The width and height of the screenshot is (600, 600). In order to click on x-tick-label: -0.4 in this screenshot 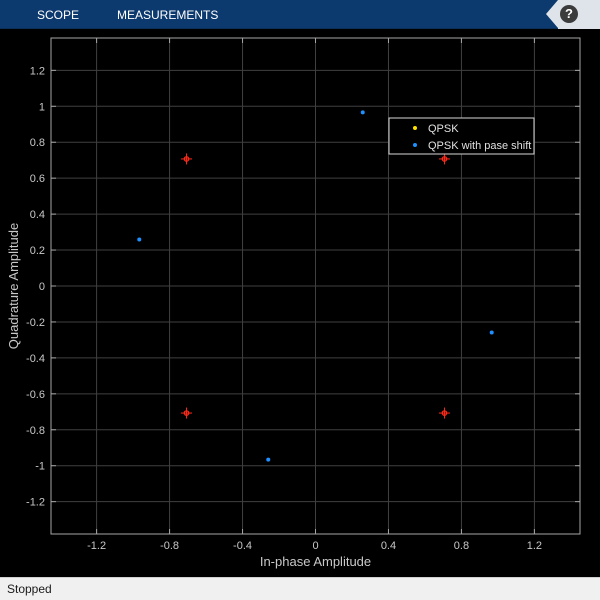, I will do `click(242, 546)`.